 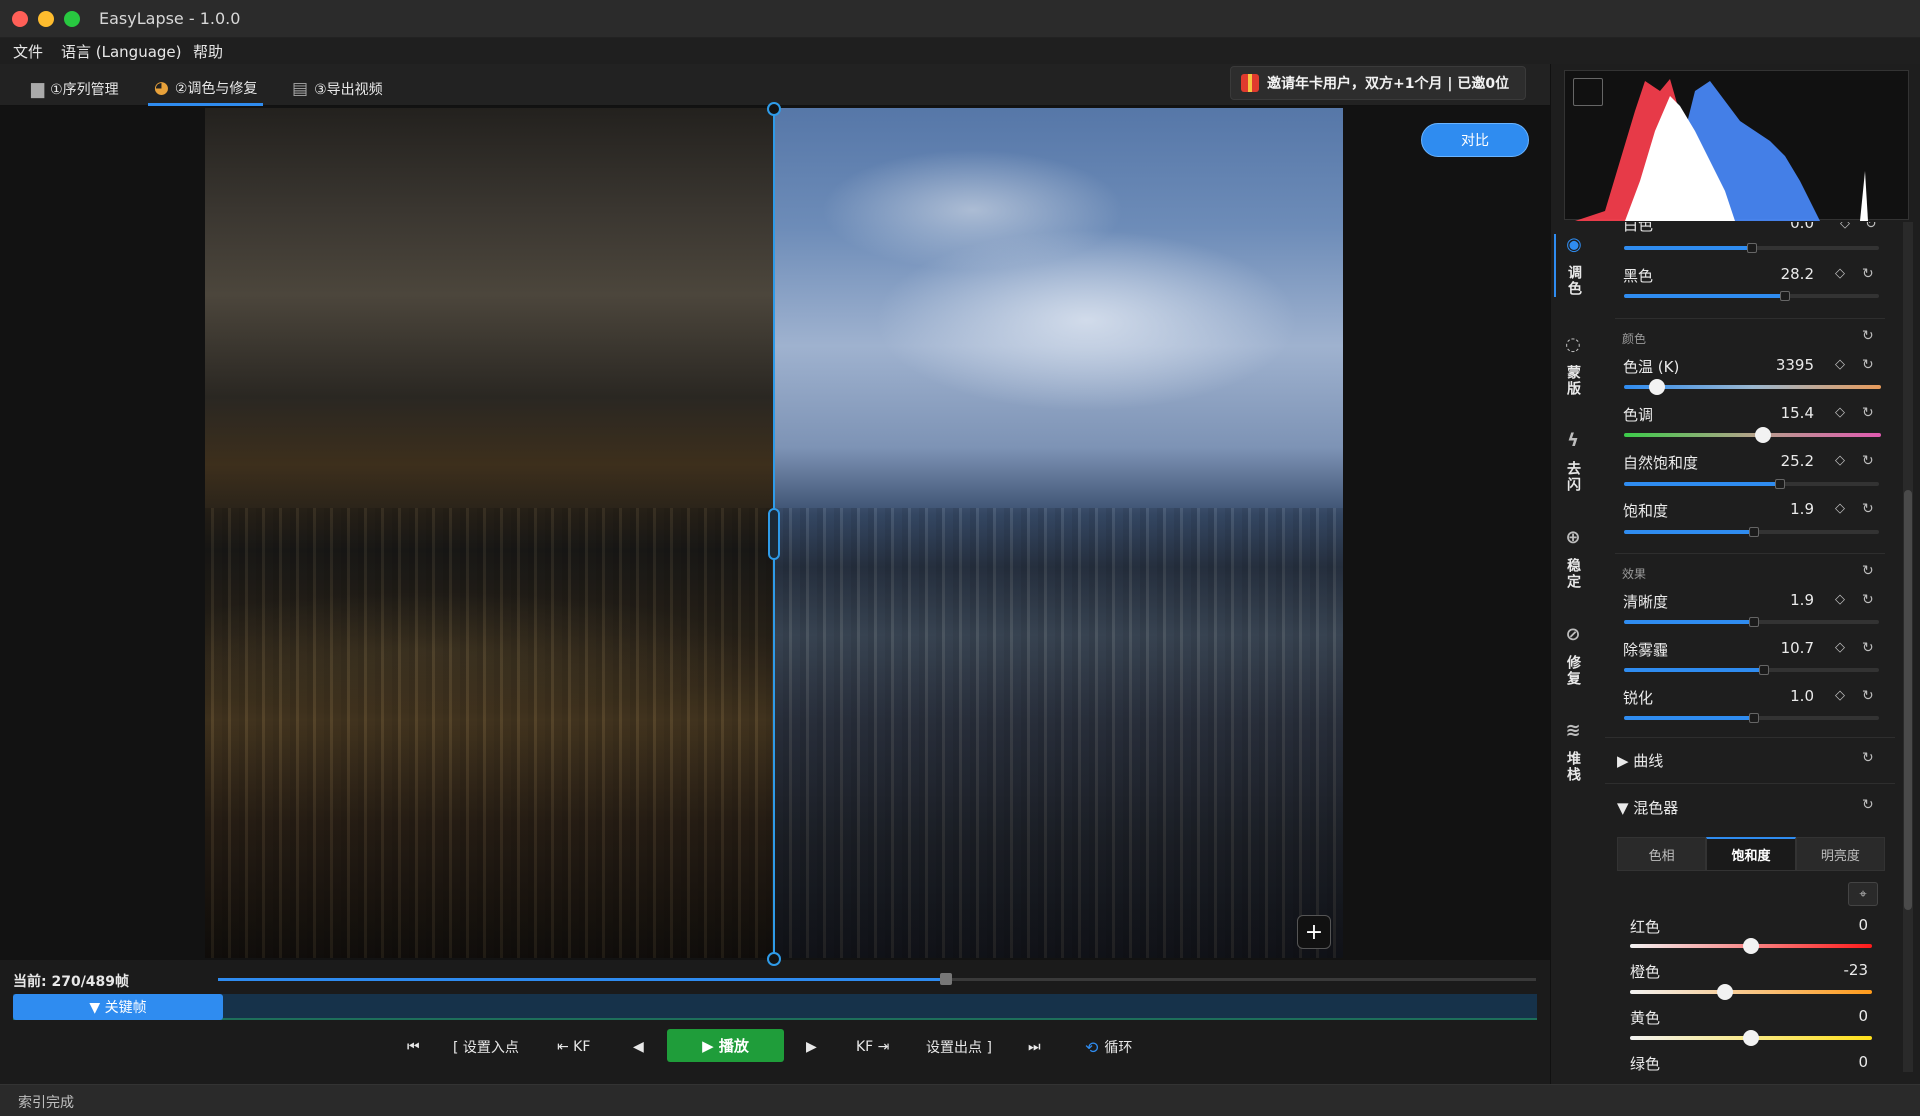 I want to click on menu-file: 文件, so click(x=28, y=51).